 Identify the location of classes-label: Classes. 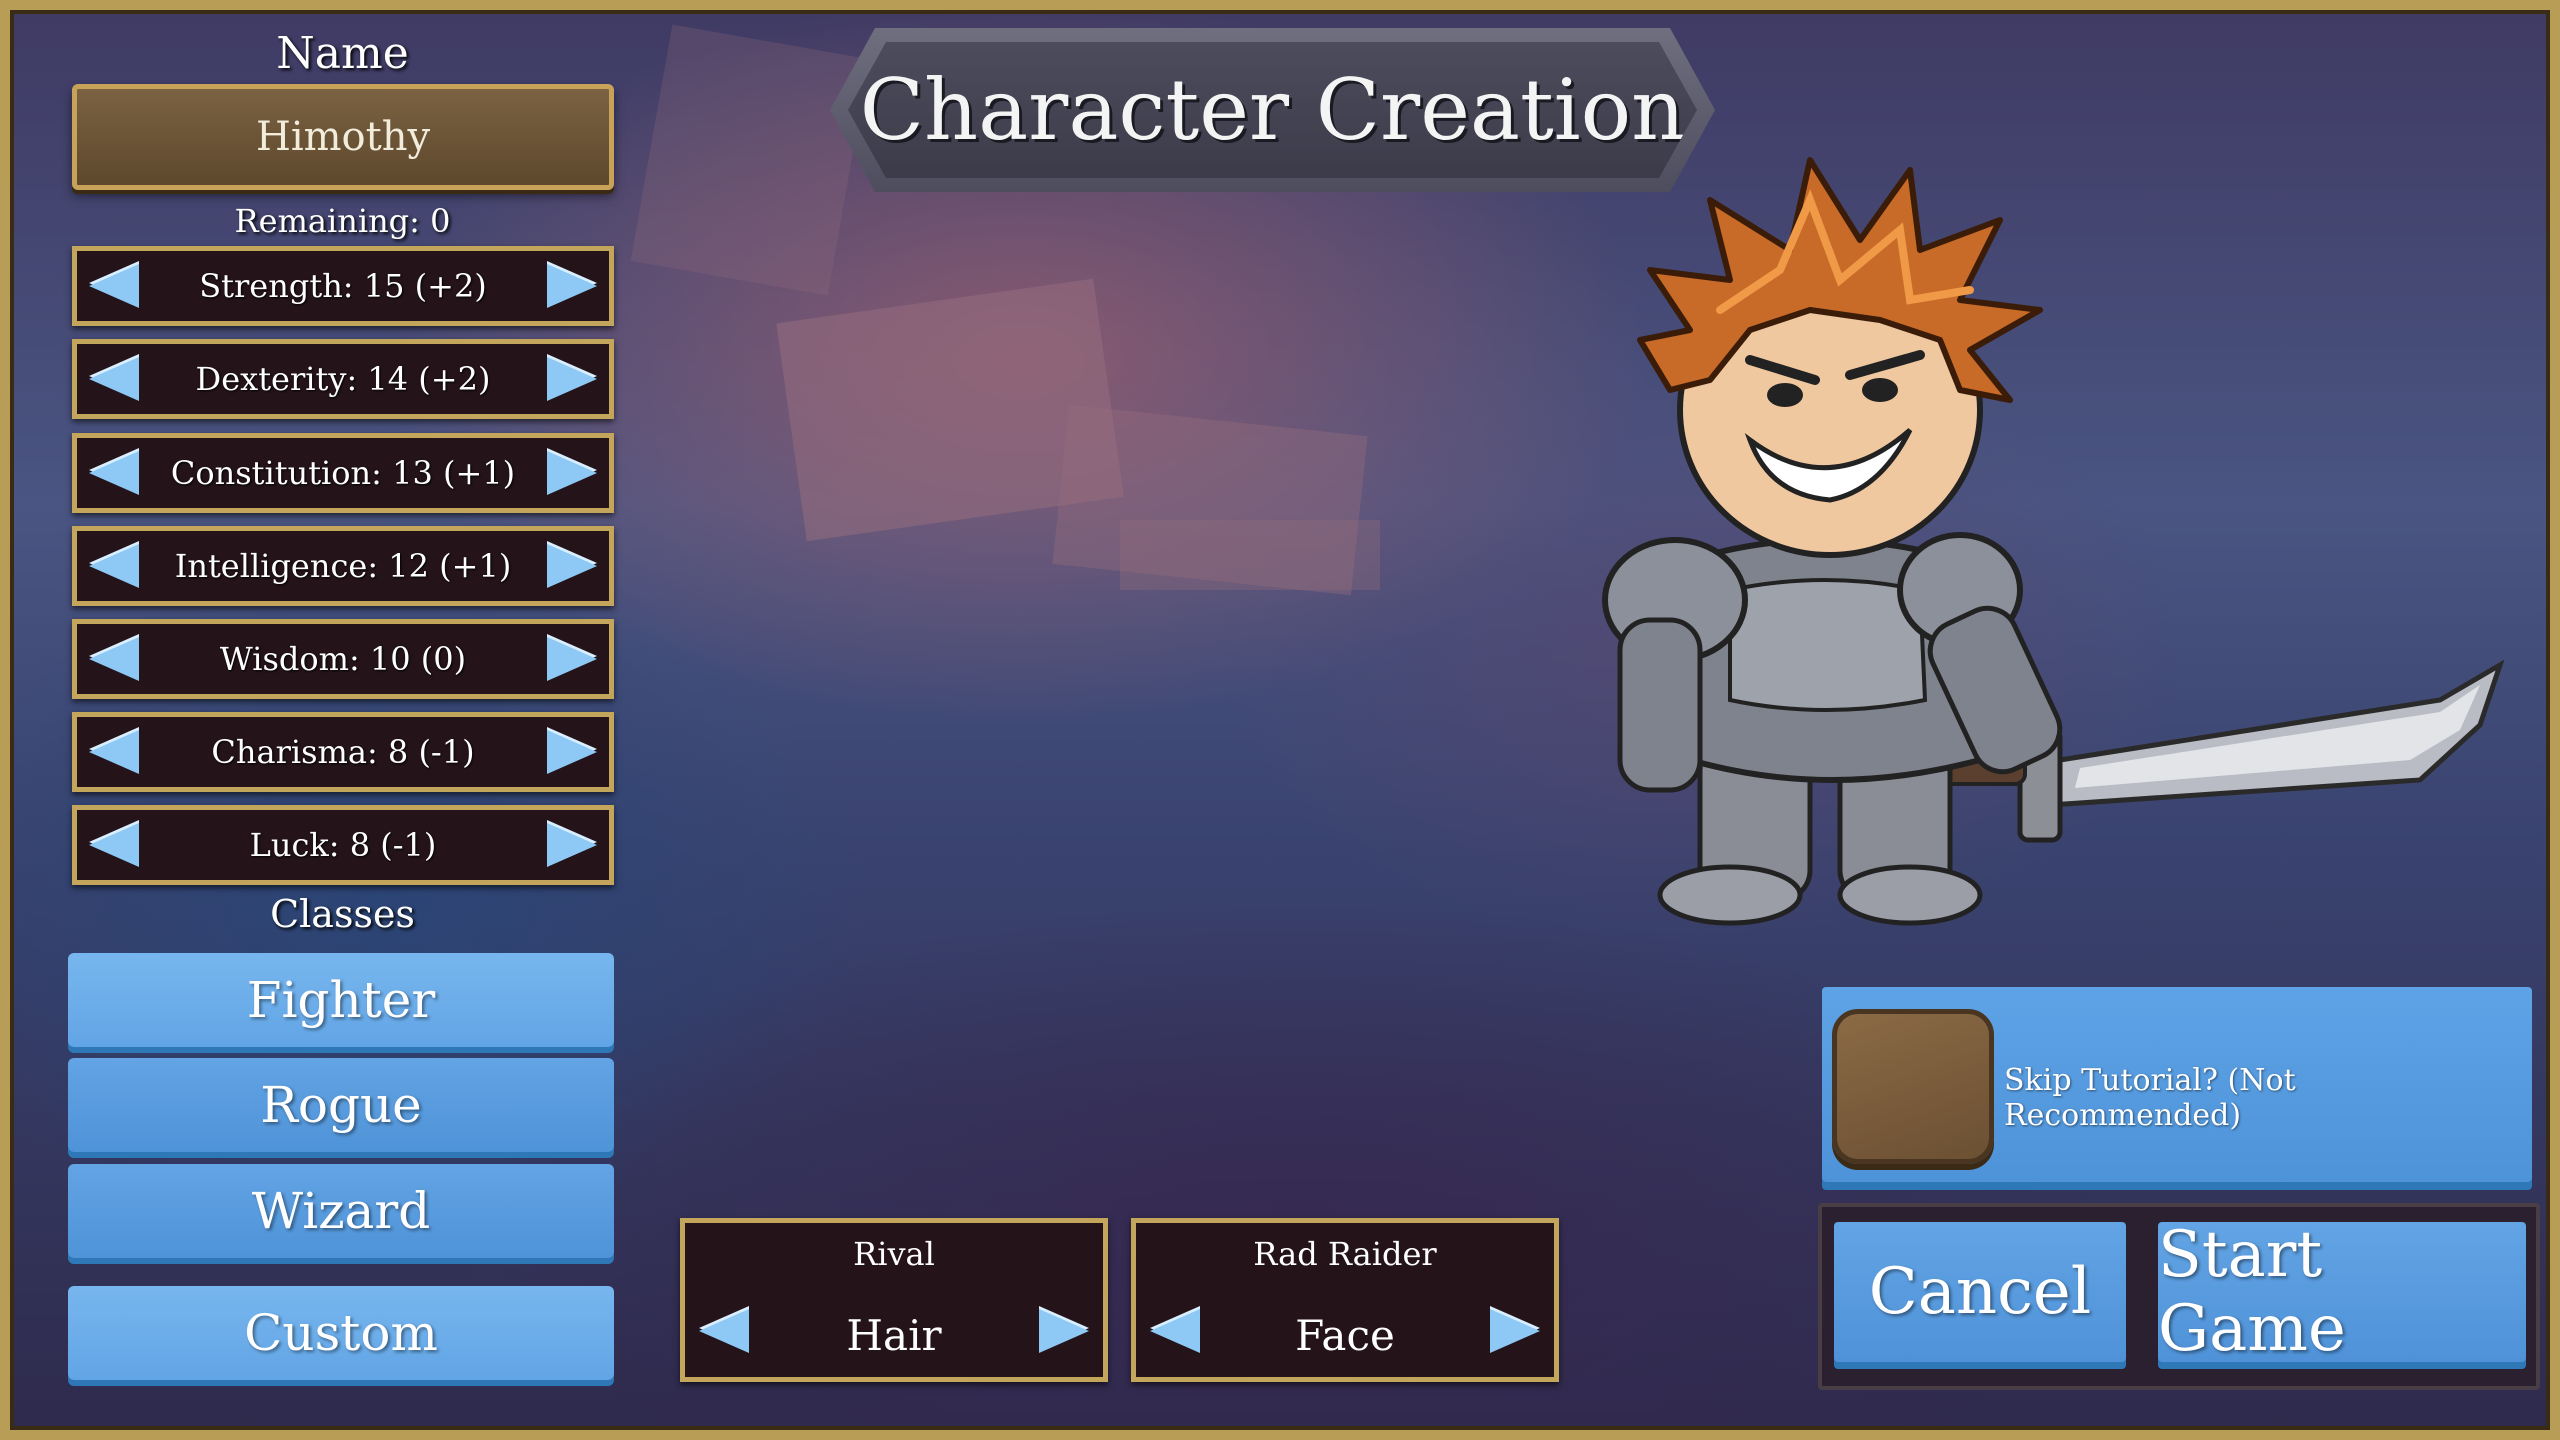
(342, 914).